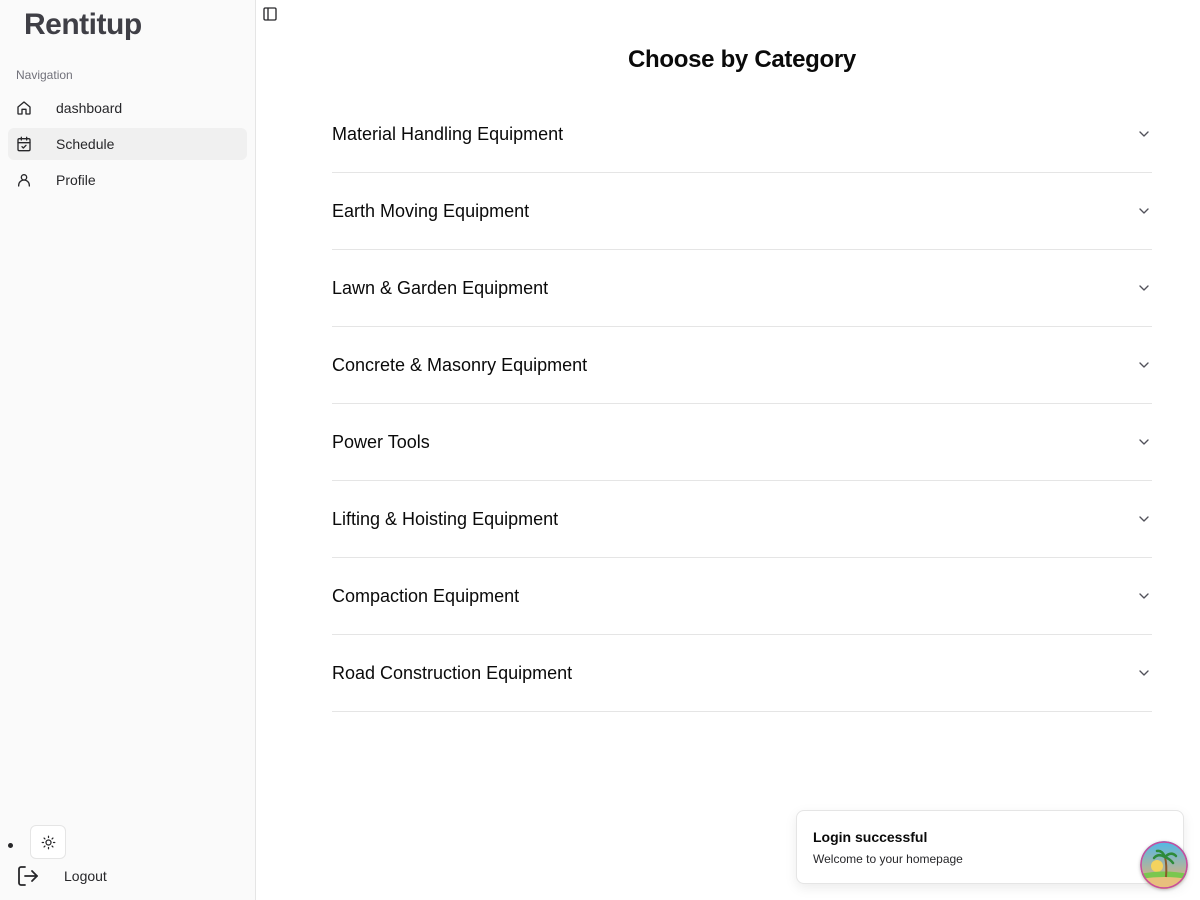 The image size is (1200, 900). What do you see at coordinates (24, 180) in the screenshot?
I see `user-icon` at bounding box center [24, 180].